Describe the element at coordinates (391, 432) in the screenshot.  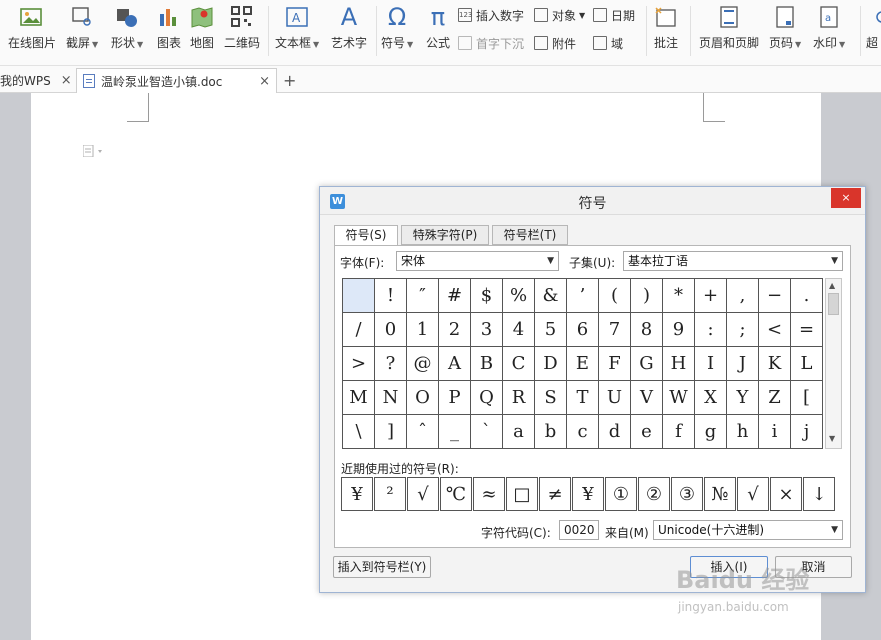
I see `symbol-cell: ]` at that location.